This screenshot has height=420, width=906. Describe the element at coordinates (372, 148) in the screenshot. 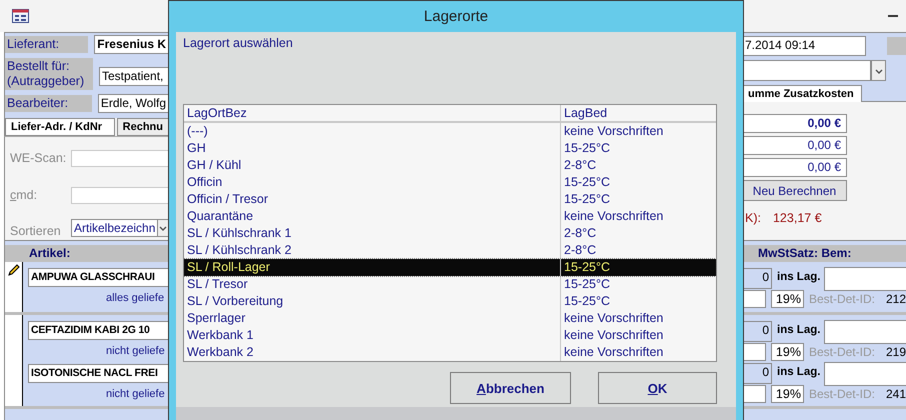

I see `location-name: GH` at that location.